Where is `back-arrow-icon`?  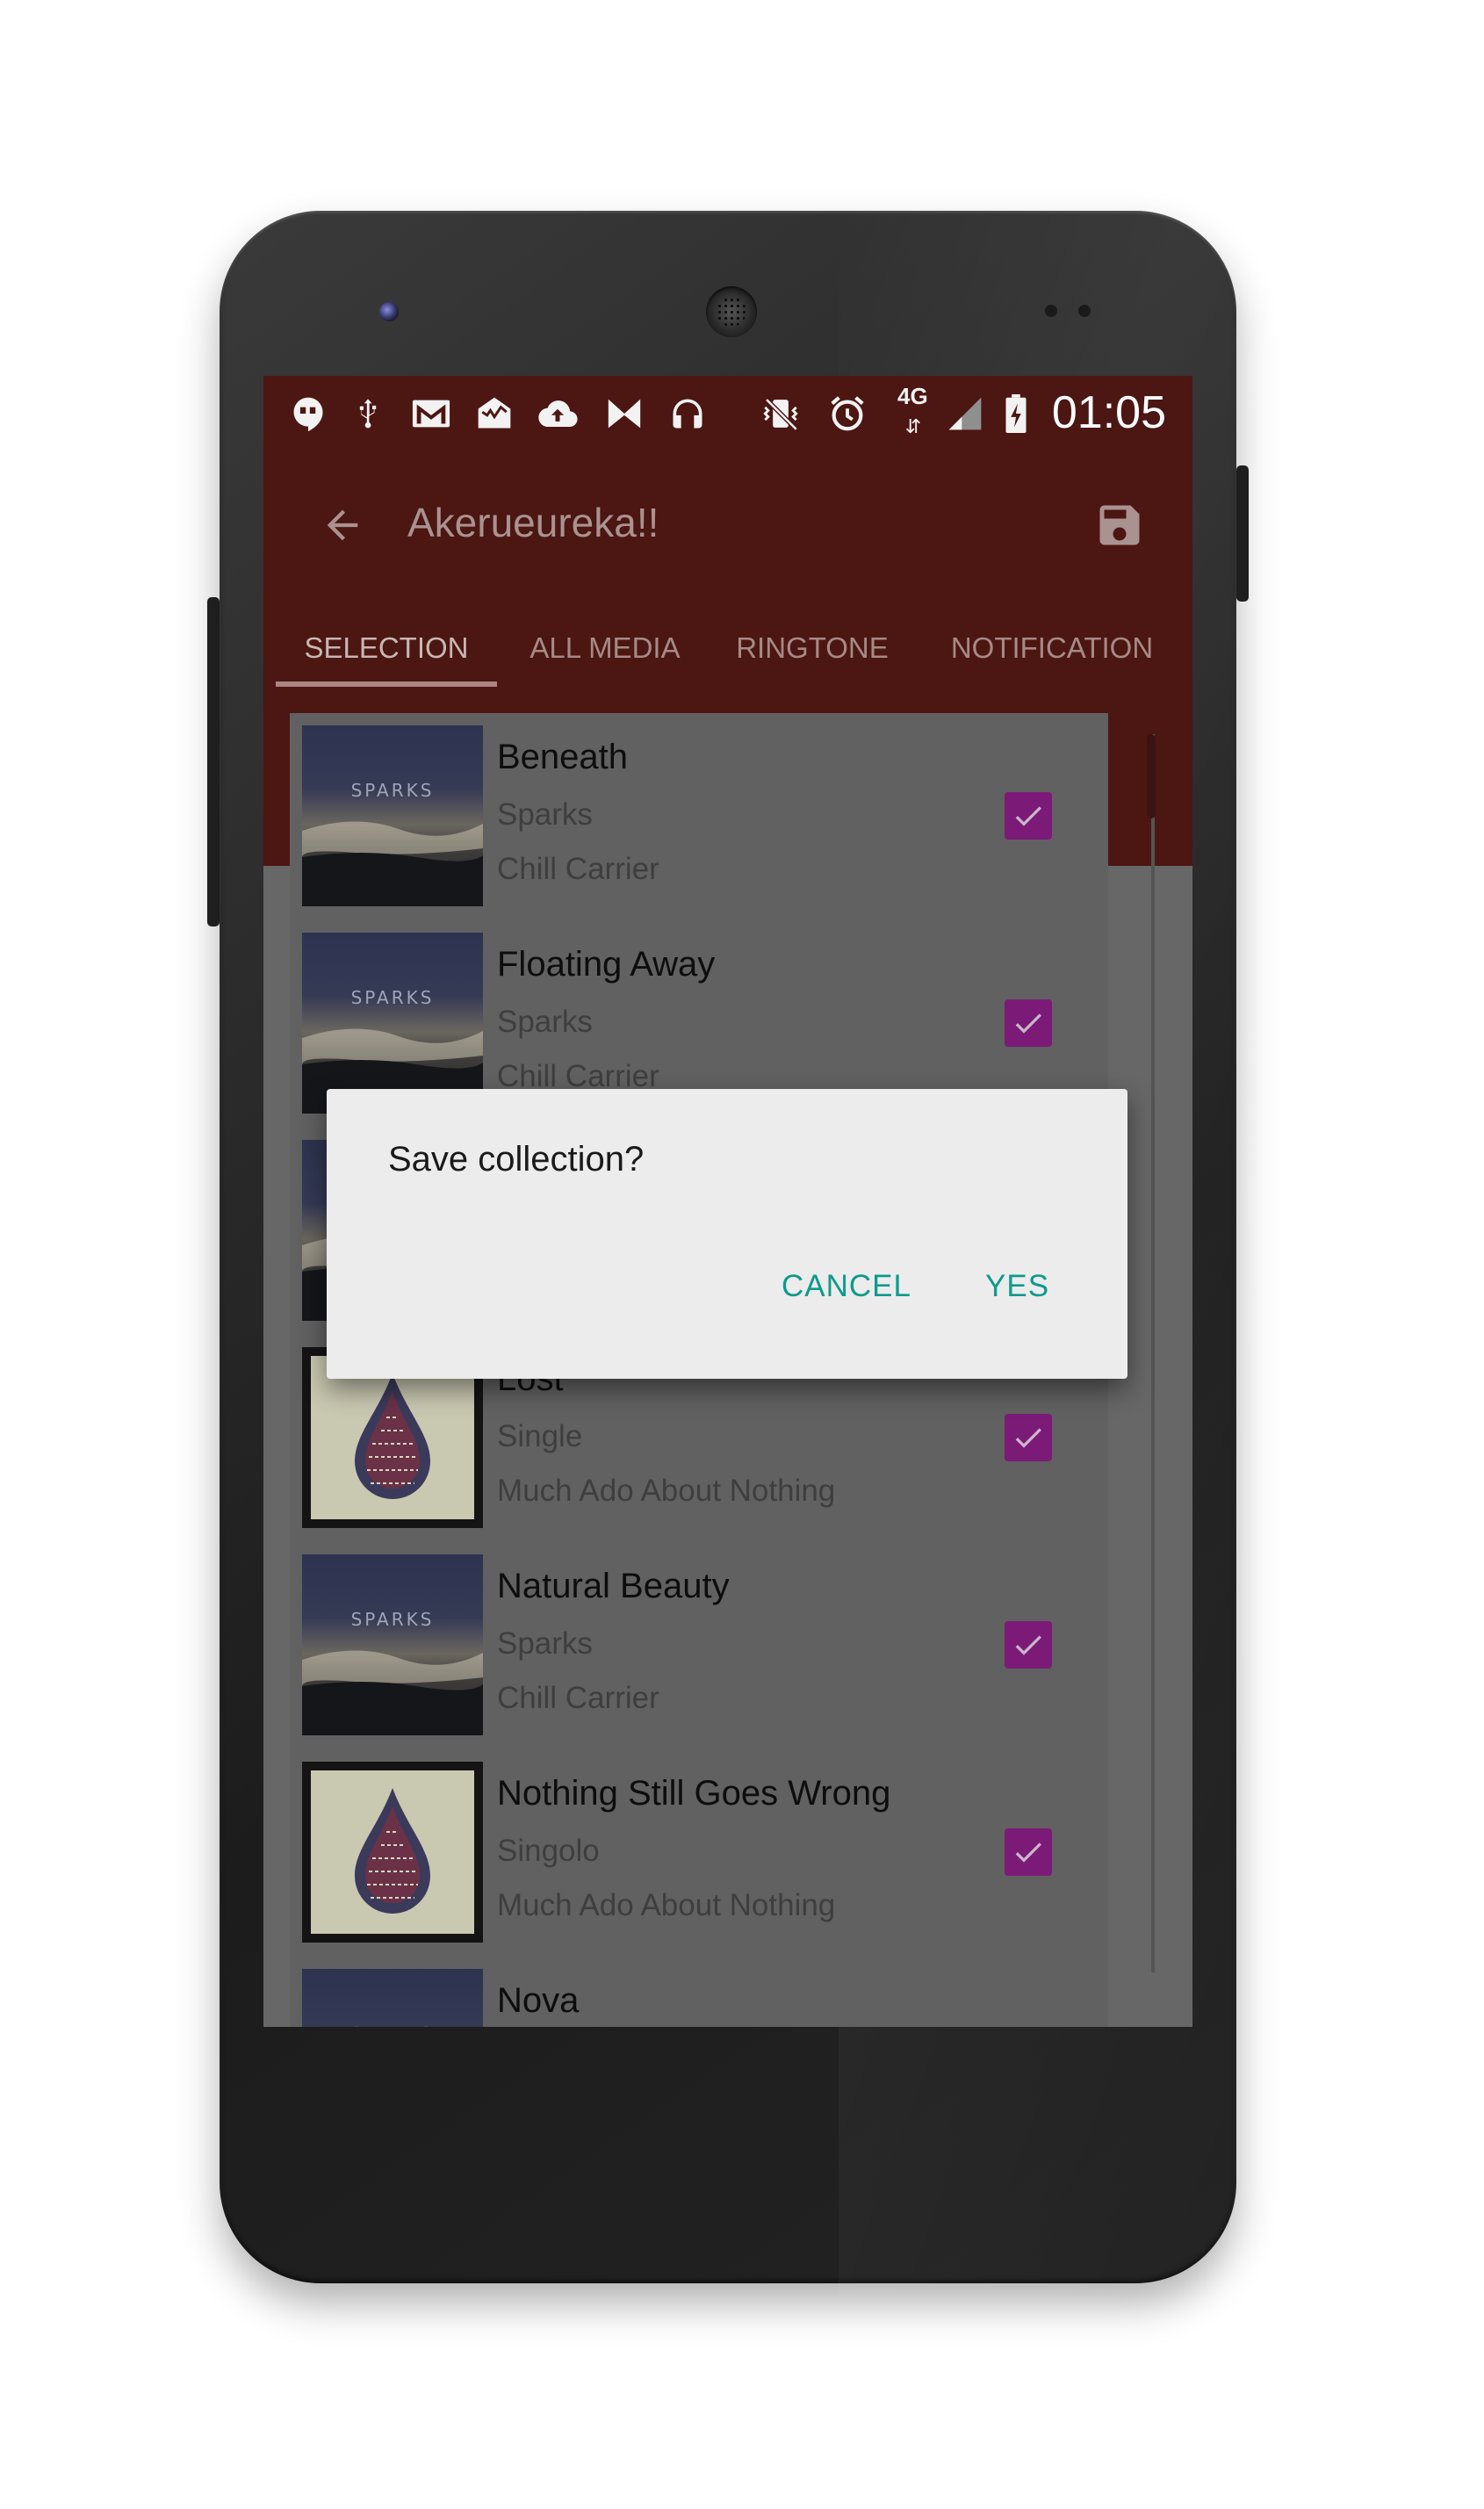
back-arrow-icon is located at coordinates (342, 525).